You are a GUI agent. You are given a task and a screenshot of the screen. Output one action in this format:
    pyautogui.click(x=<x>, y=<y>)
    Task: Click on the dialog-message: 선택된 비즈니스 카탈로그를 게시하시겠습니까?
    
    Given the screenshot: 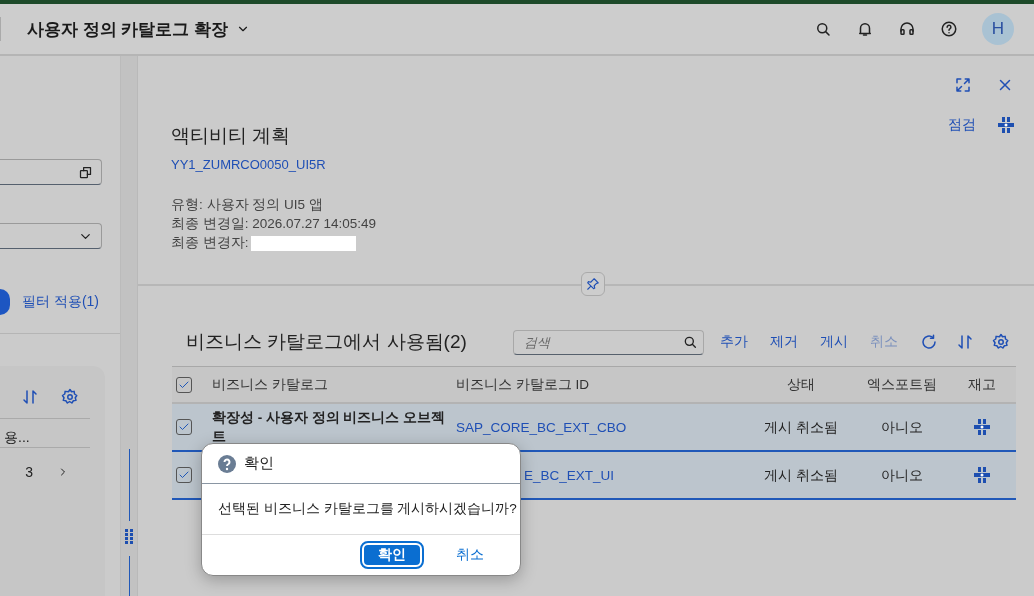 What is the action you would take?
    pyautogui.click(x=361, y=509)
    